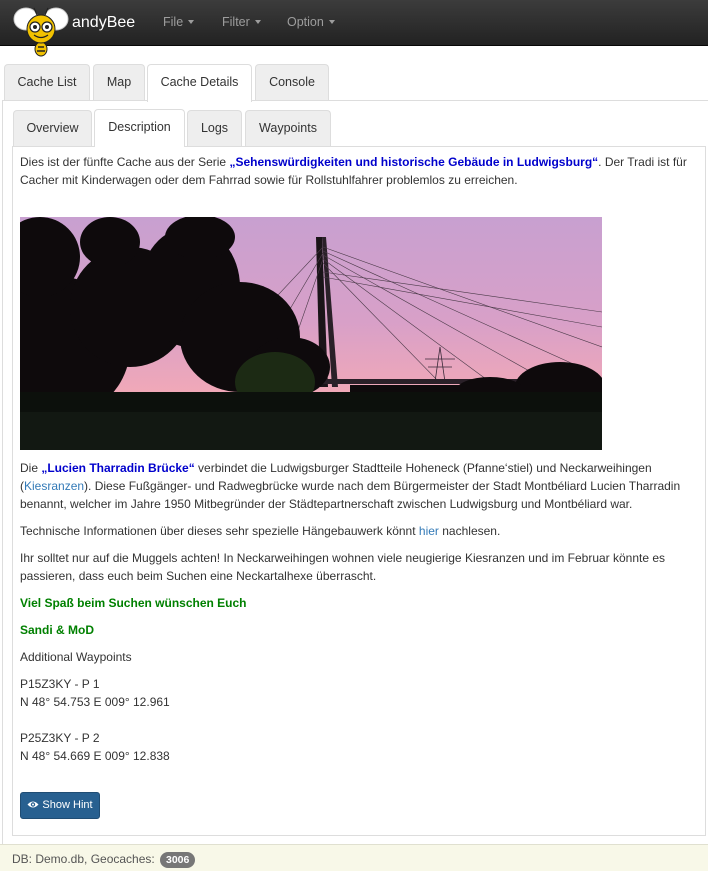 Image resolution: width=708 pixels, height=871 pixels. I want to click on waypoint-1-name: P15Z3KY - P 1, so click(60, 684).